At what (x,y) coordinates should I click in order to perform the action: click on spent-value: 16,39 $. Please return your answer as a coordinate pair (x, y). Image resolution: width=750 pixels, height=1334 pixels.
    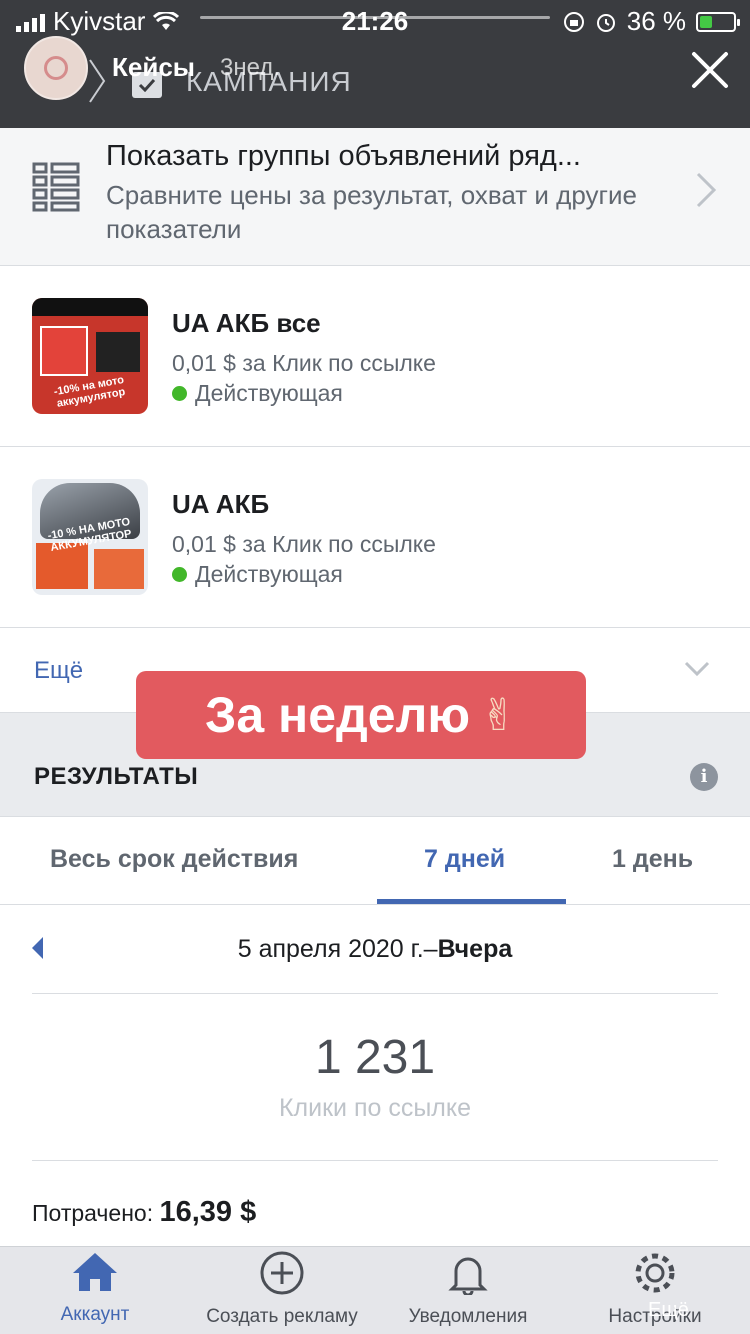
    Looking at the image, I should click on (208, 1212).